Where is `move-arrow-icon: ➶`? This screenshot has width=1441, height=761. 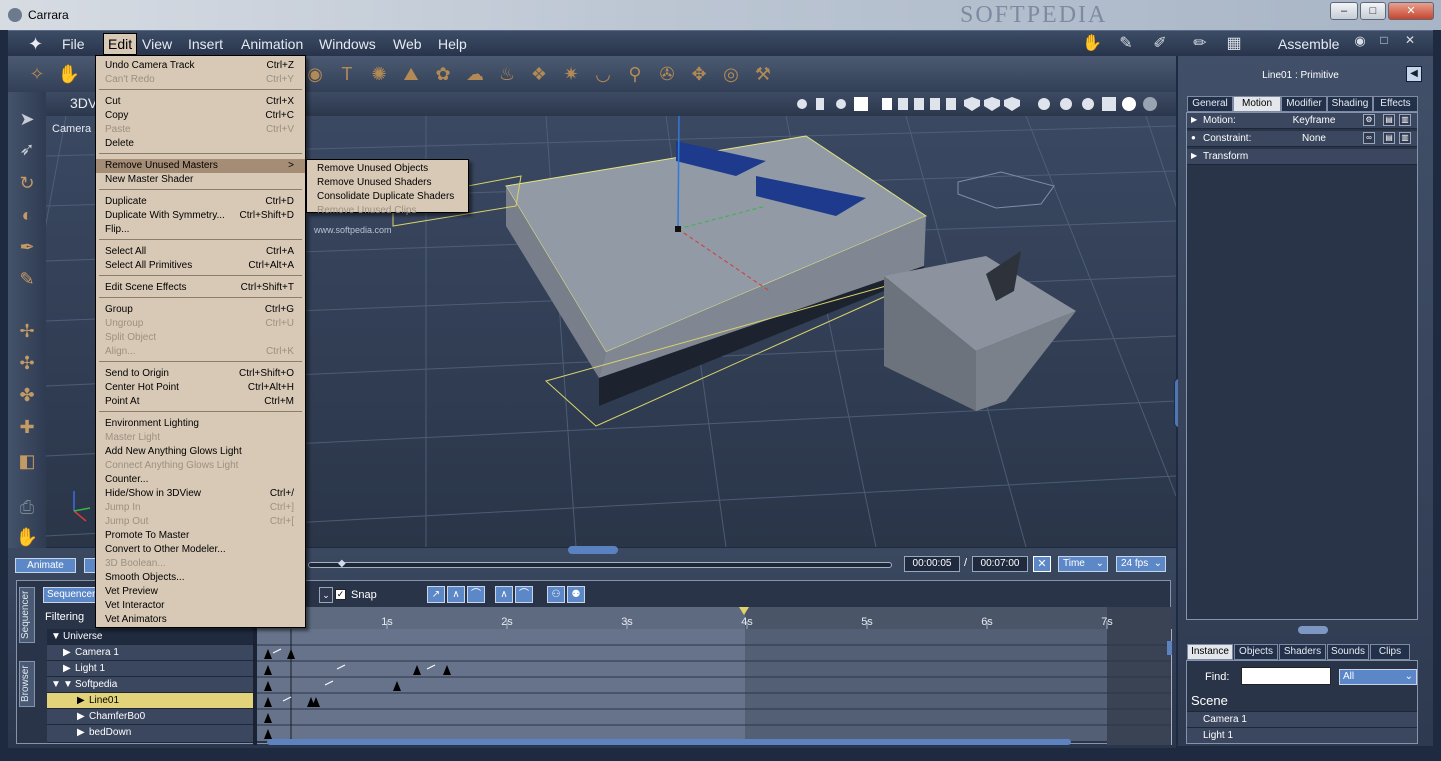 move-arrow-icon: ➶ is located at coordinates (27, 149).